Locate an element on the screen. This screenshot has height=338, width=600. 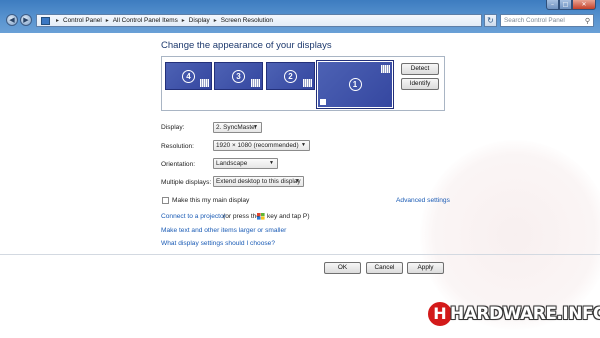
multiple-displays-select: Extend desktop to this display ▼ is located at coordinates (258, 181).